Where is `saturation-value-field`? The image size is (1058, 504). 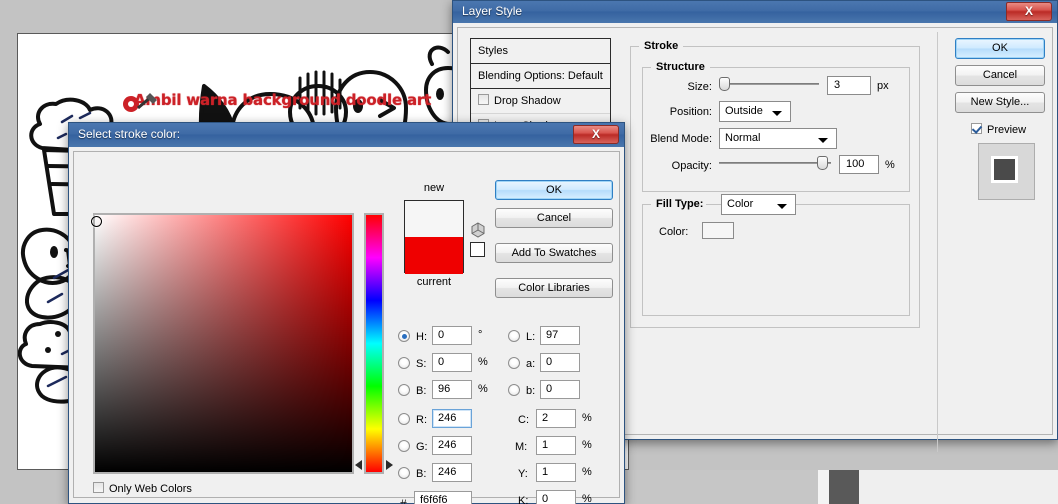
saturation-value-field is located at coordinates (223, 343).